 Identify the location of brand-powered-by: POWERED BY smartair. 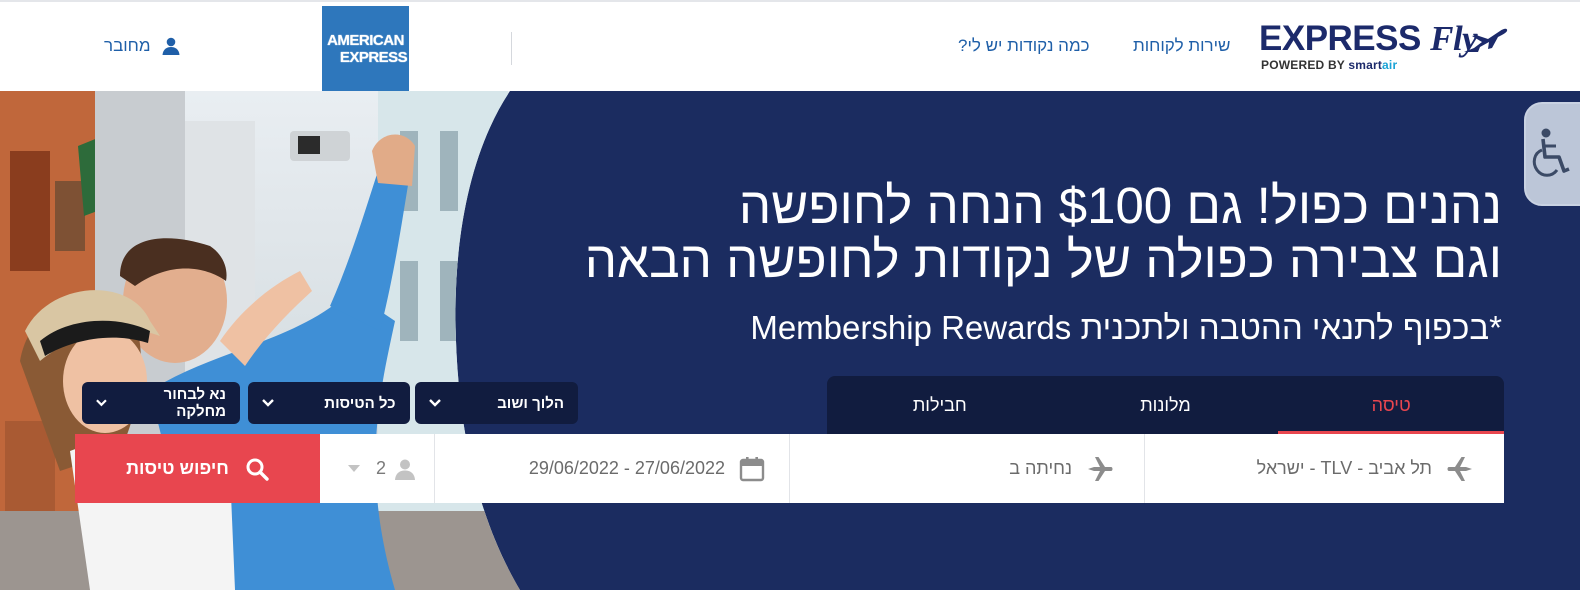
(1329, 65).